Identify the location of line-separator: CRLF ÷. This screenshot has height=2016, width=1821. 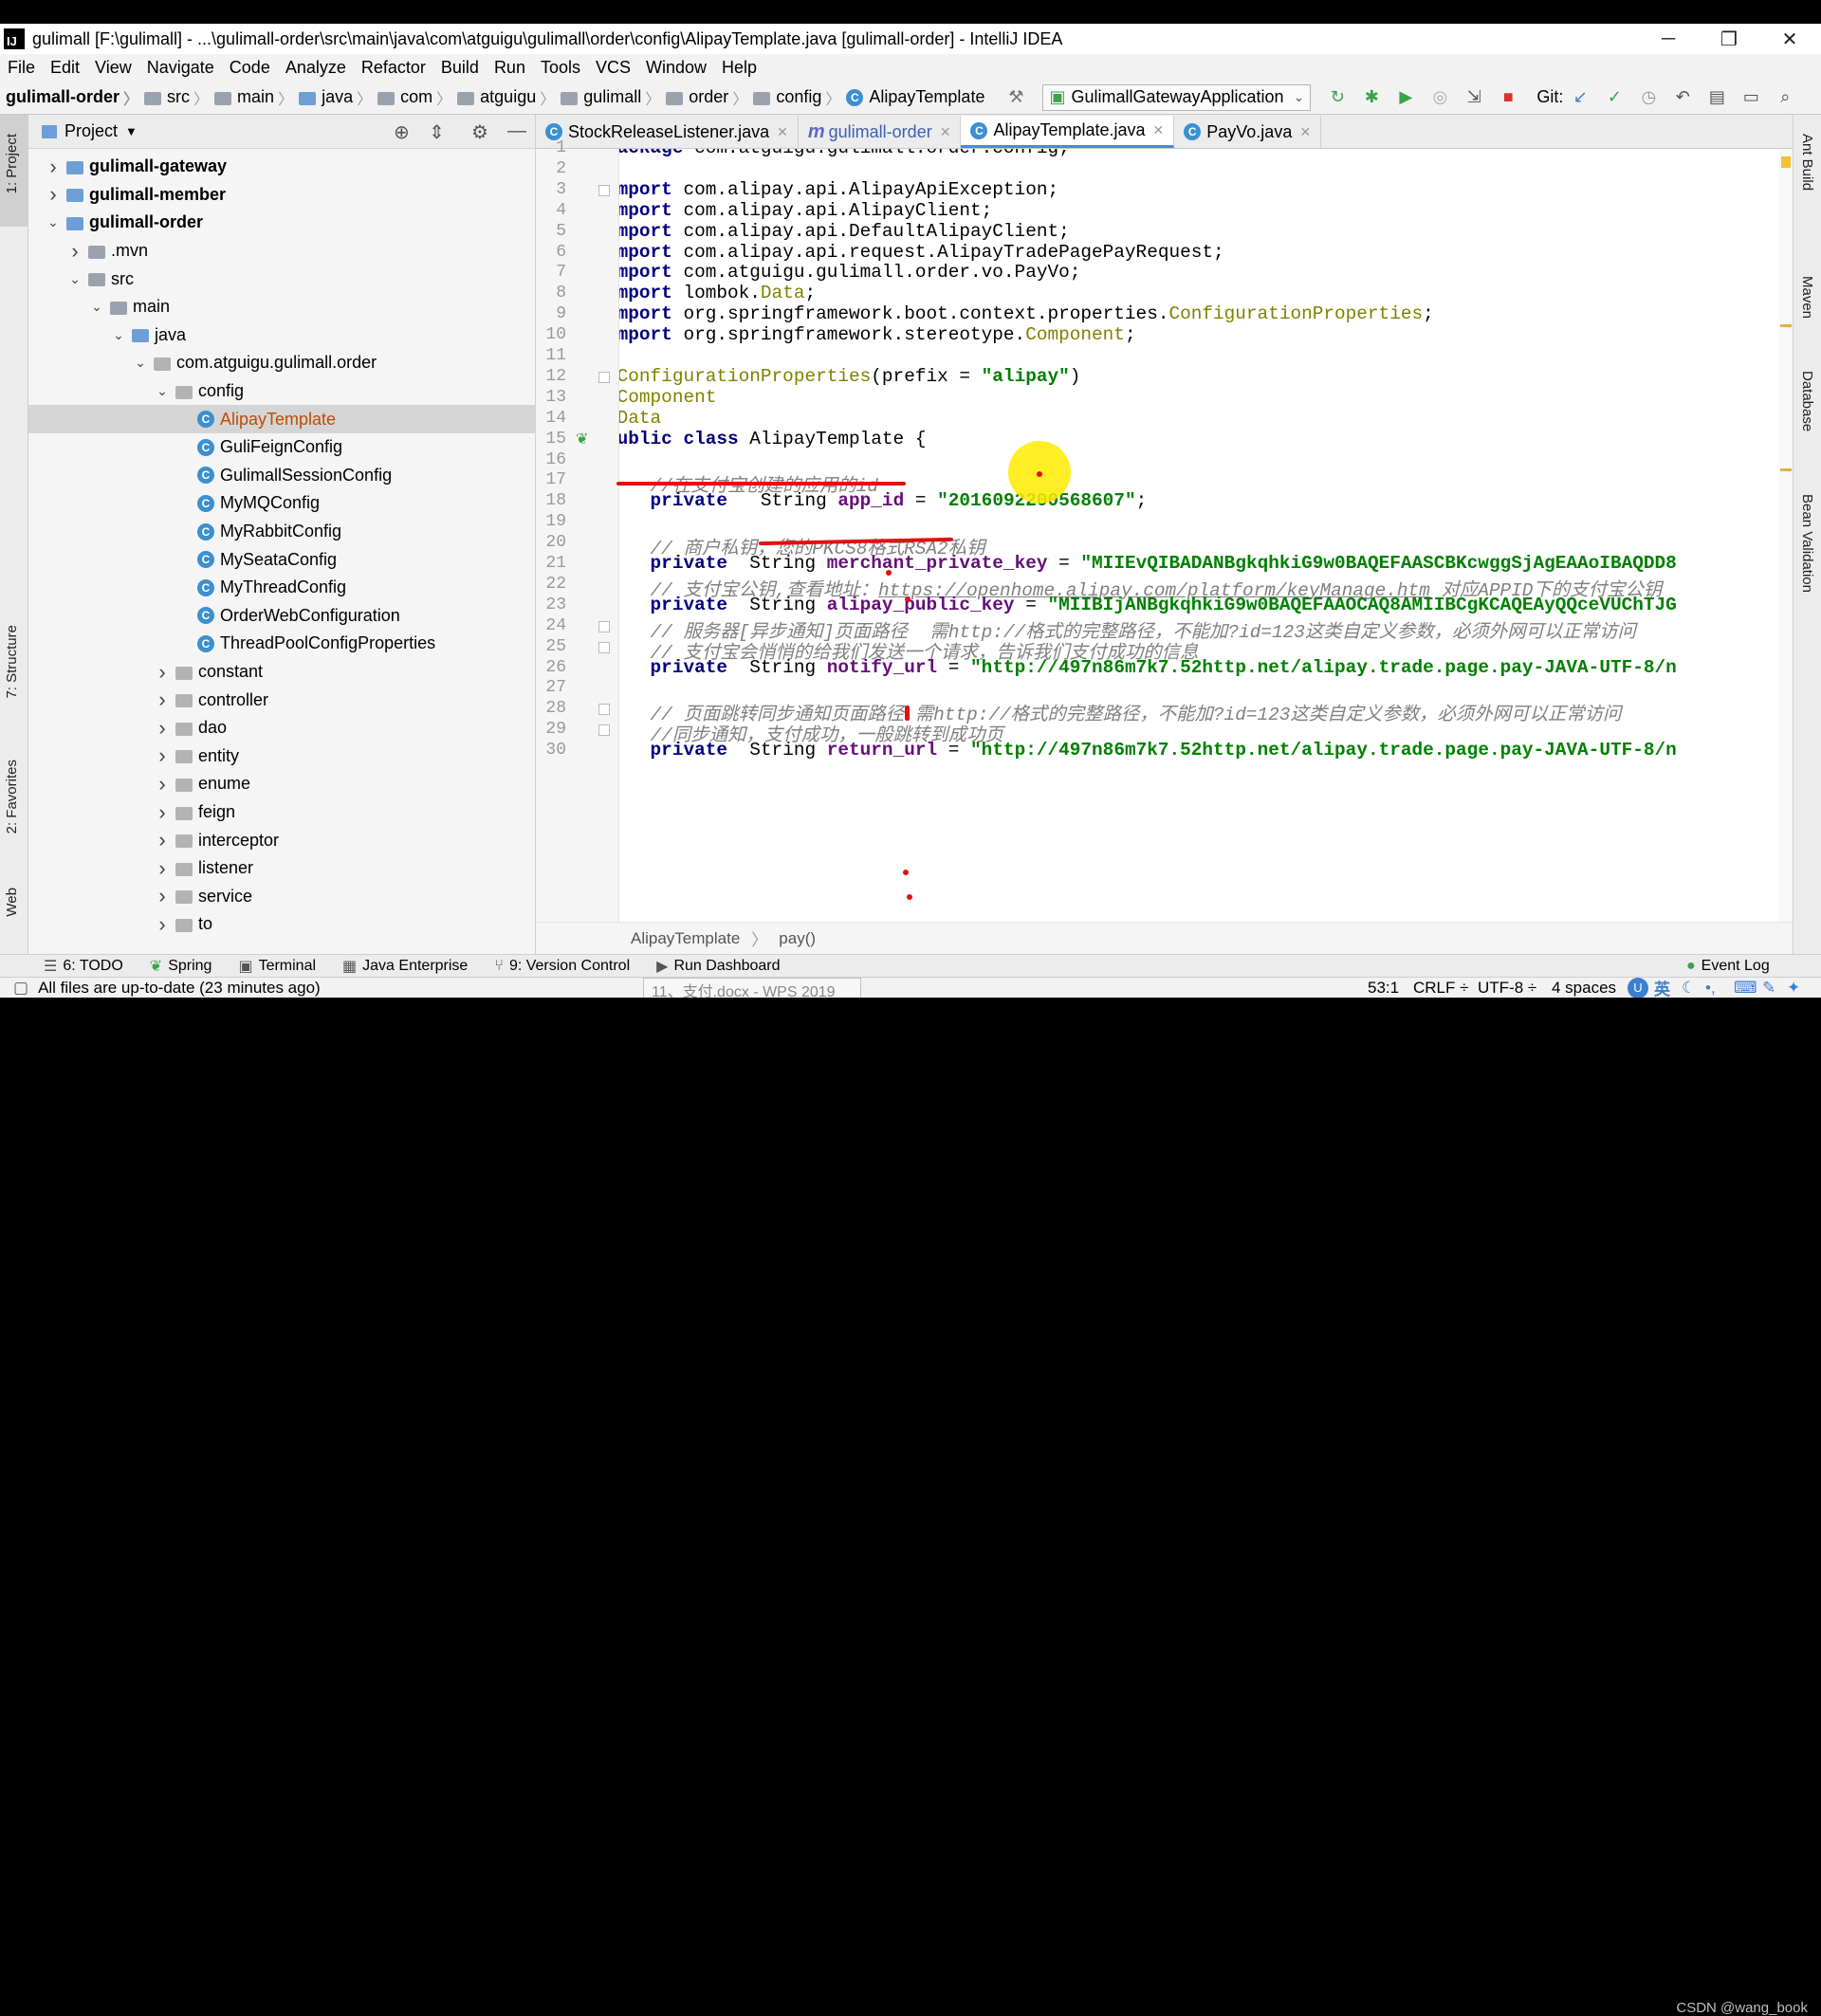
(1440, 988).